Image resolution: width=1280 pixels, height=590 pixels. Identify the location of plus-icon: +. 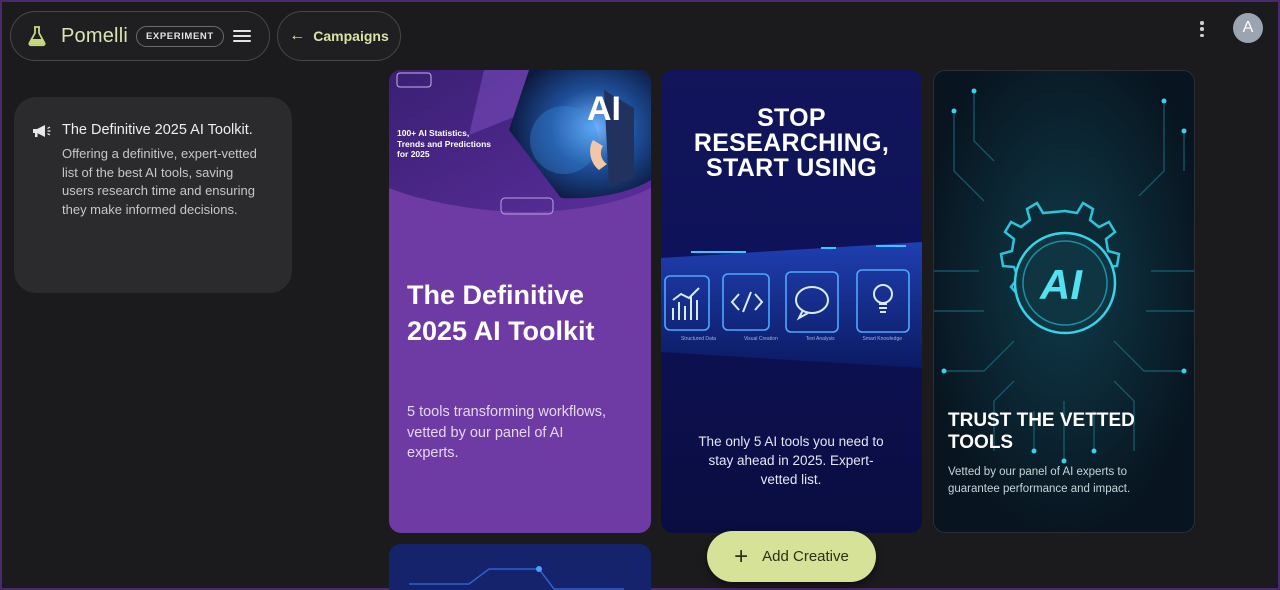
(741, 556).